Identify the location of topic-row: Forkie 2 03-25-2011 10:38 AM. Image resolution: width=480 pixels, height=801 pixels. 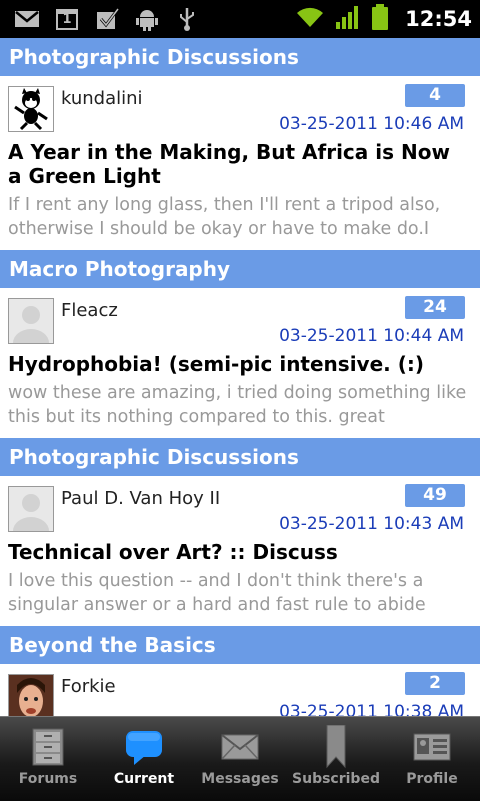
(240, 690).